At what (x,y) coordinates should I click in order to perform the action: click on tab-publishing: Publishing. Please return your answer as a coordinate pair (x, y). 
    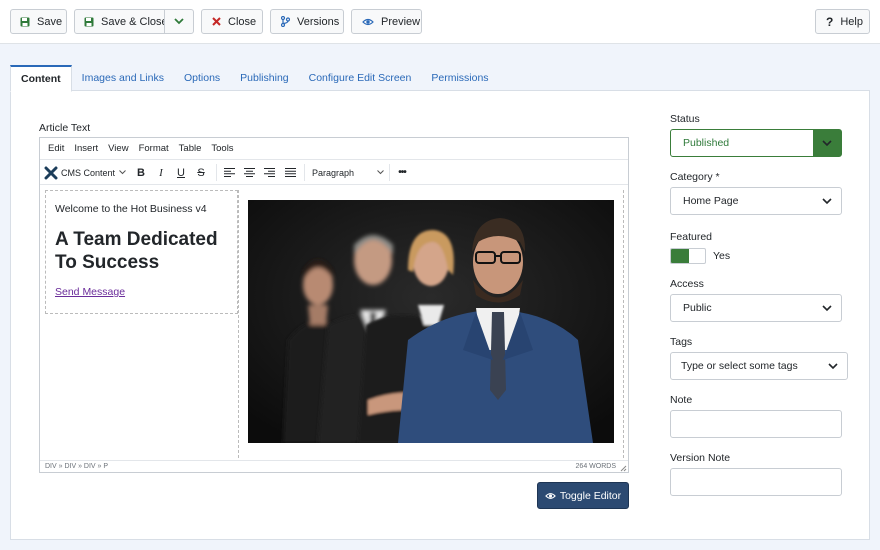
    Looking at the image, I should click on (264, 78).